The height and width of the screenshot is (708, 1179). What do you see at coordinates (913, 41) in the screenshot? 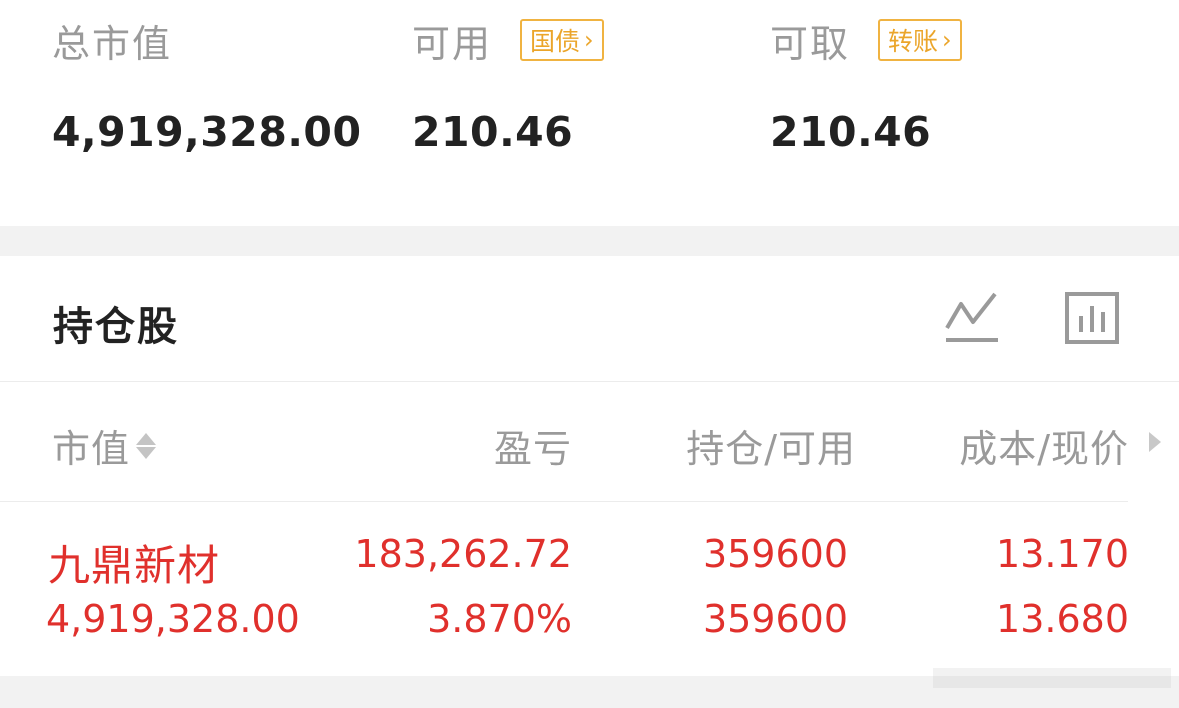
I see `transfer-label: 转账` at bounding box center [913, 41].